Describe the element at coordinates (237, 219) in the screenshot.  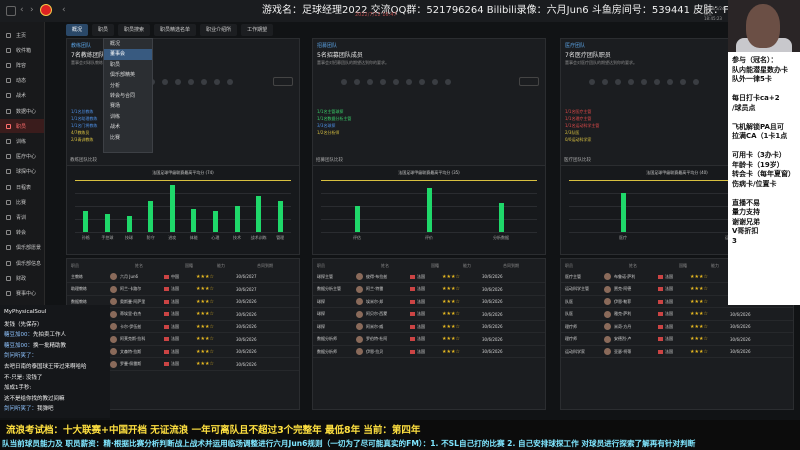
I see `bar-技术` at that location.